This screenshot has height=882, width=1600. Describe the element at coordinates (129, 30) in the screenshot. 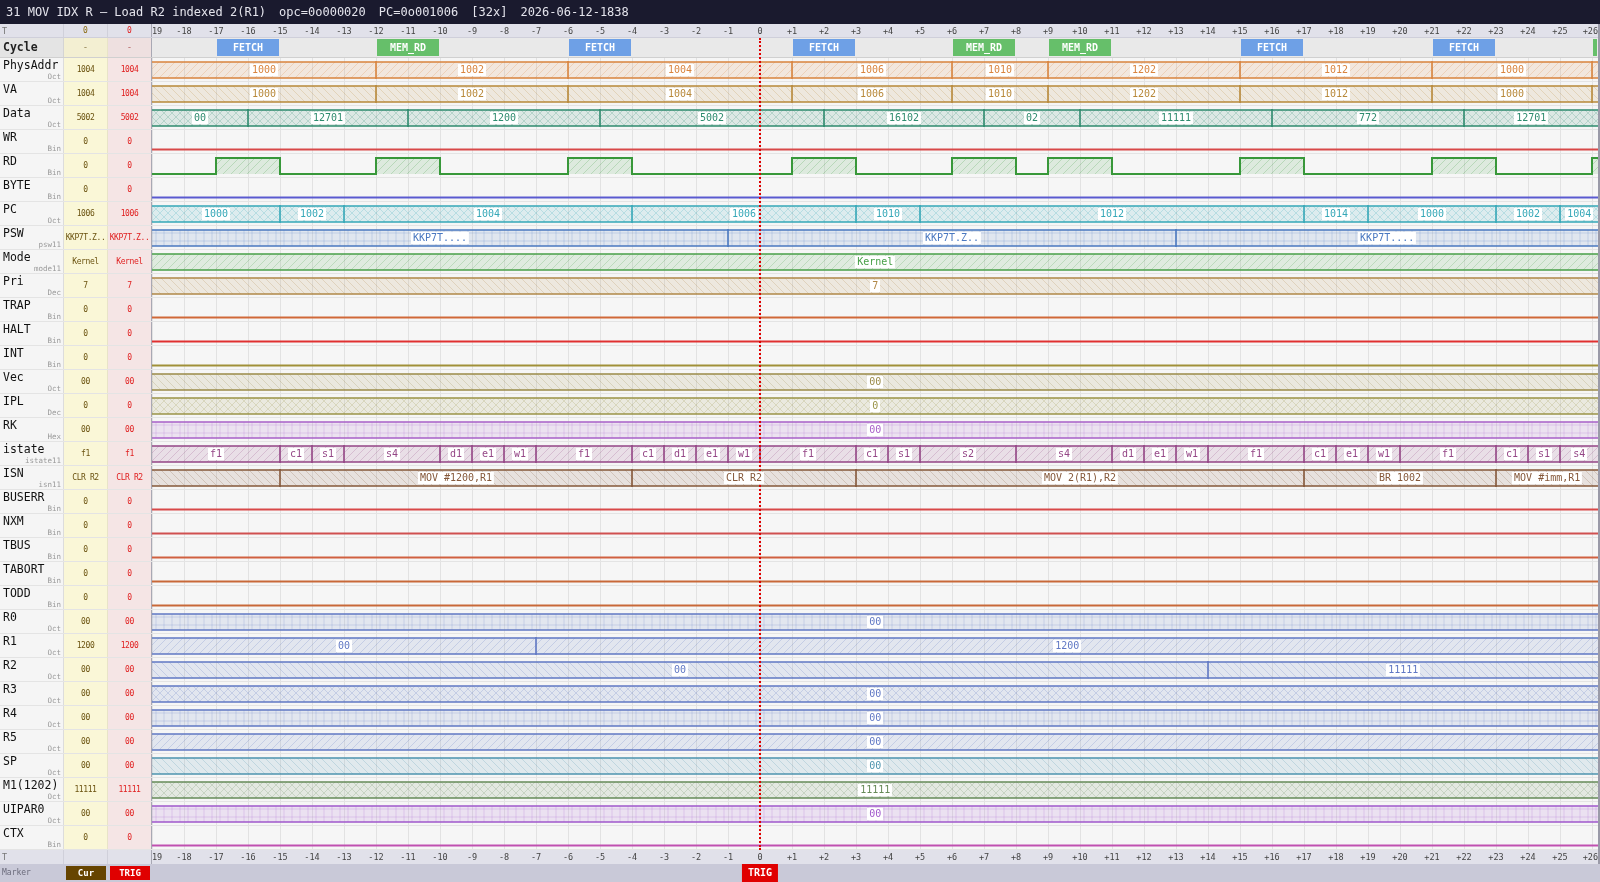

I see `trigger-time: 0` at that location.